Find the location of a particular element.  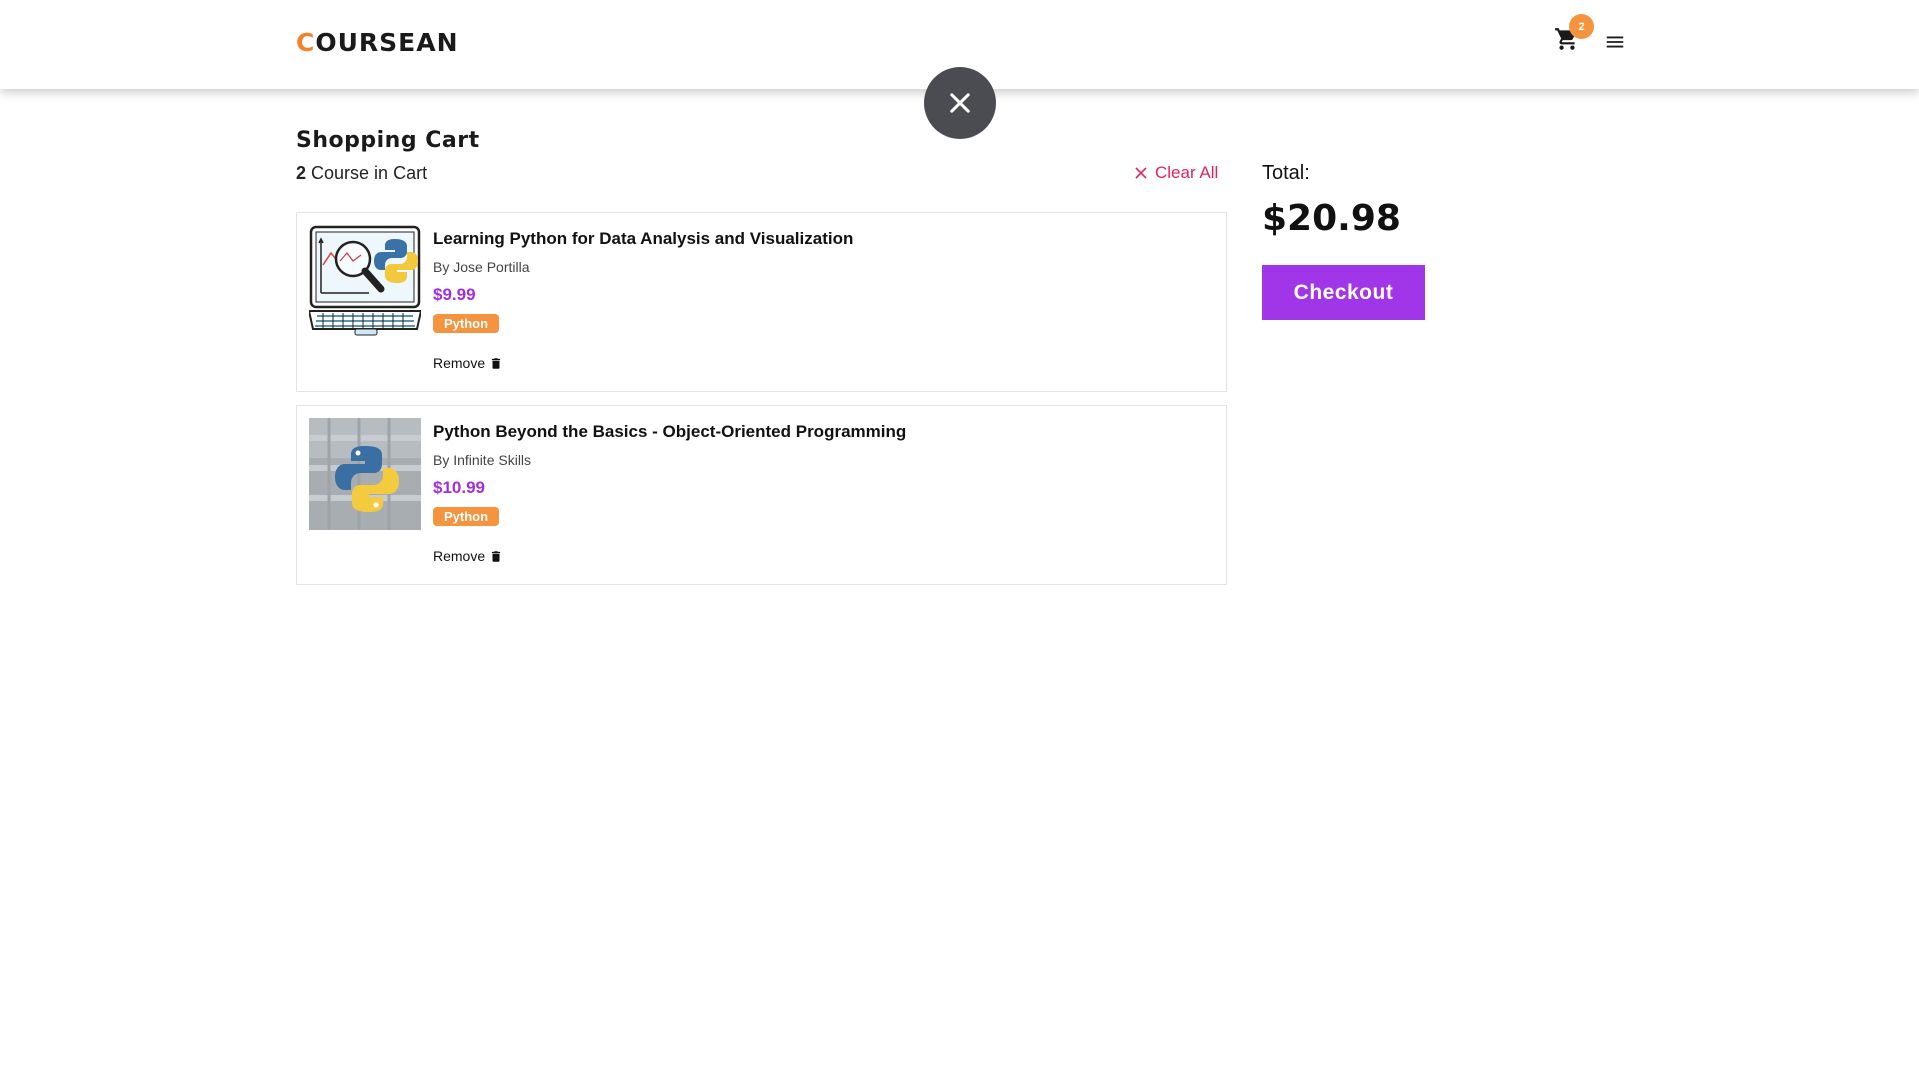

cart-count-line: 2 Course in Cart is located at coordinates (361, 173).